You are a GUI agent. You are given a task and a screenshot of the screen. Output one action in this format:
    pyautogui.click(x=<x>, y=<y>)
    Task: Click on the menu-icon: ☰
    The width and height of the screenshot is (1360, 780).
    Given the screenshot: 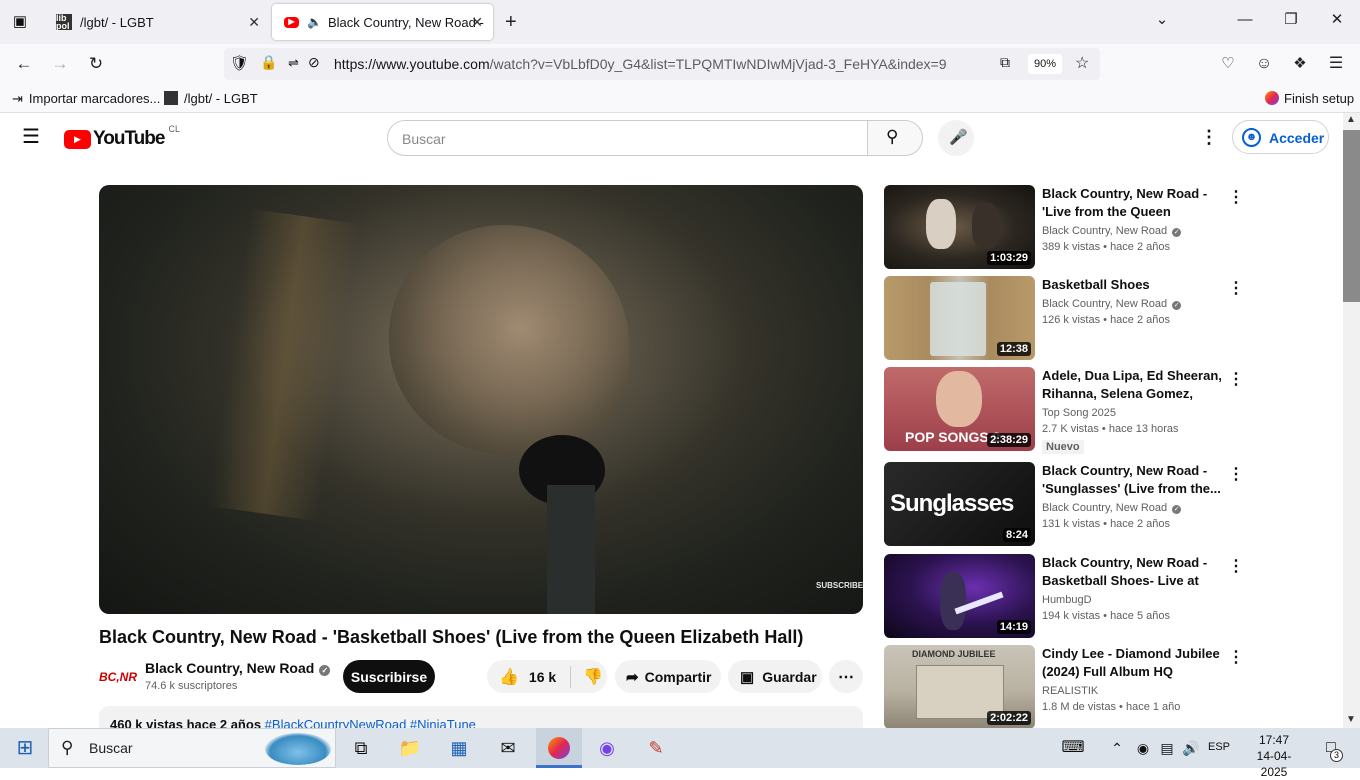 What is the action you would take?
    pyautogui.click(x=1336, y=64)
    